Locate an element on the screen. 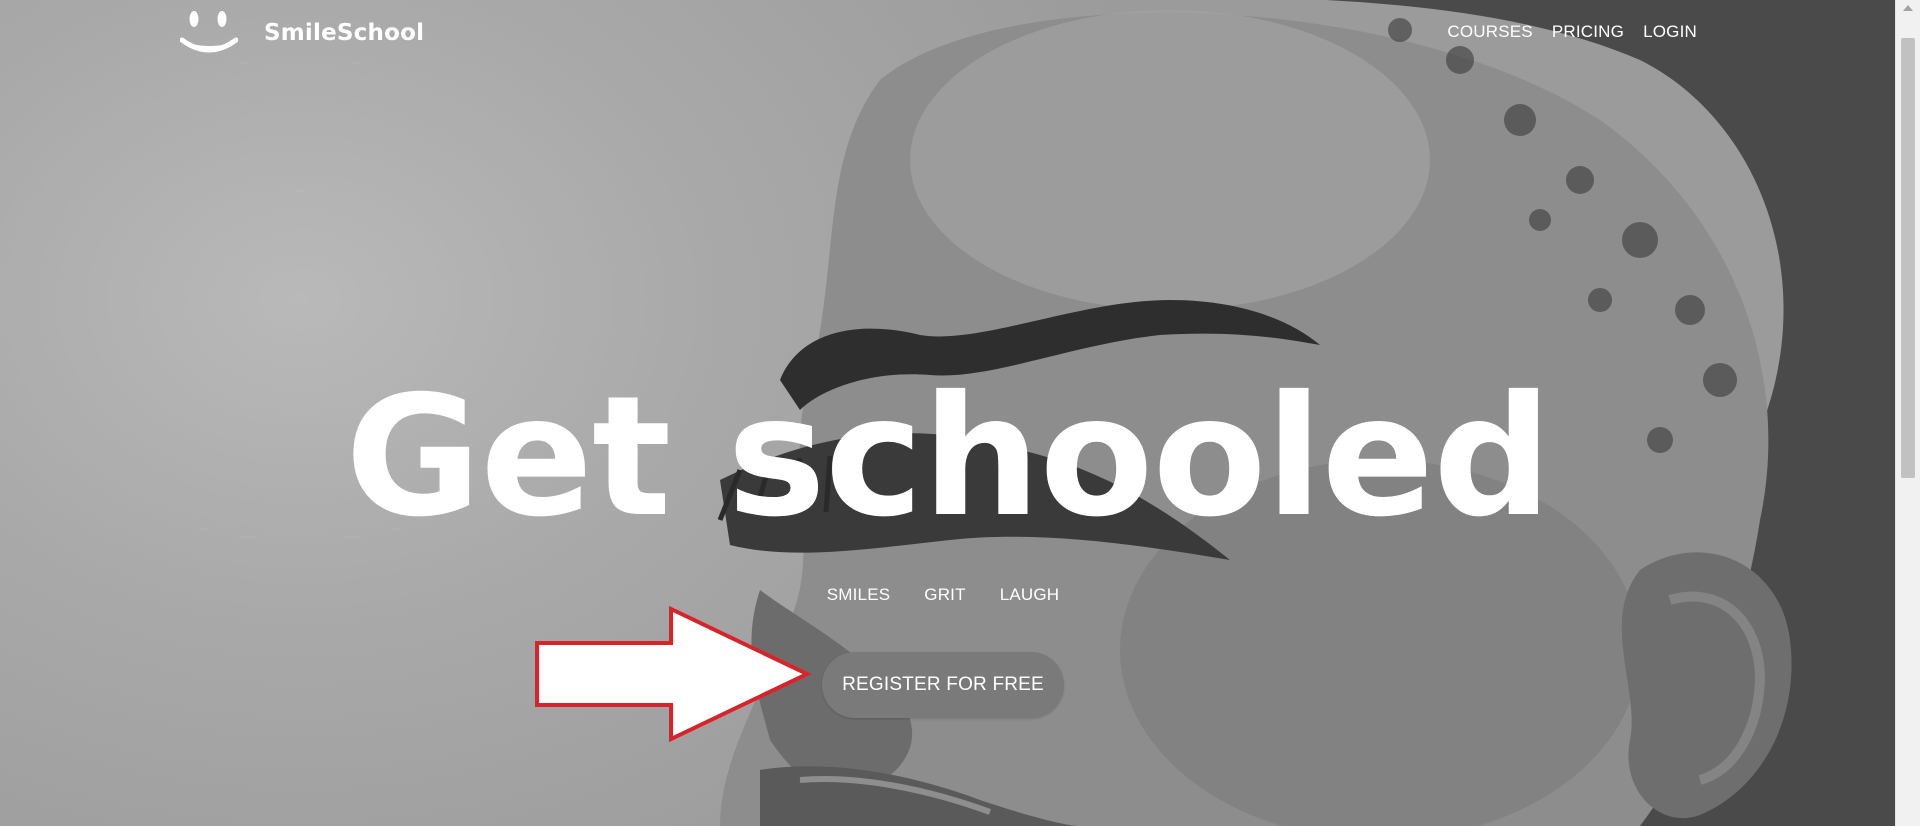 The image size is (1920, 826). tag-laugh: LAUGH is located at coordinates (1029, 594).